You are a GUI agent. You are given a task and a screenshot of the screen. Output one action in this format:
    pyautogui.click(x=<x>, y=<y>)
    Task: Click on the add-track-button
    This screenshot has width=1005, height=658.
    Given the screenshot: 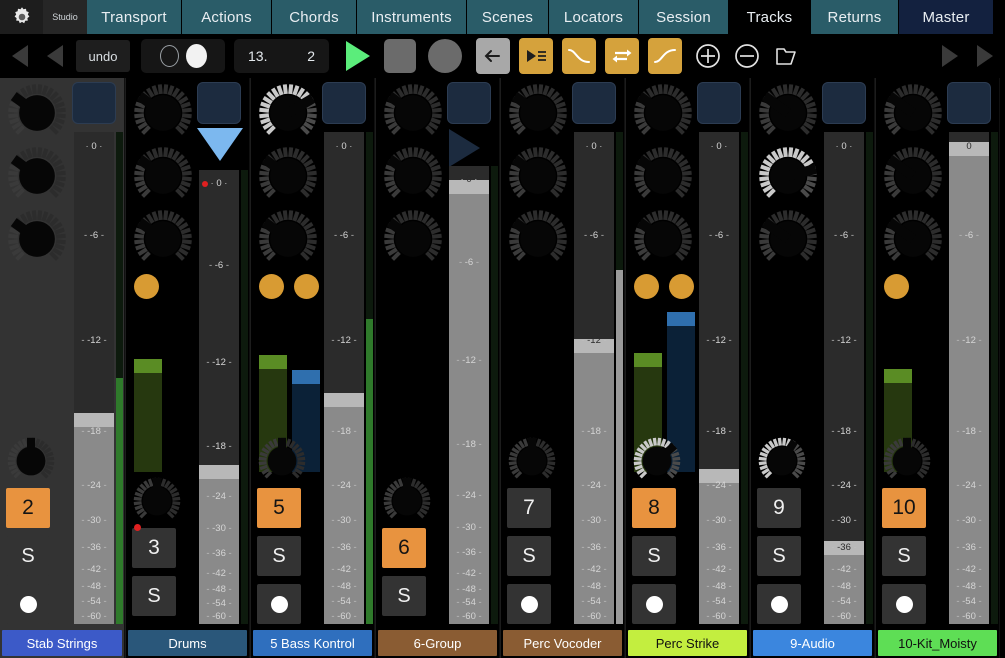 What is the action you would take?
    pyautogui.click(x=708, y=56)
    